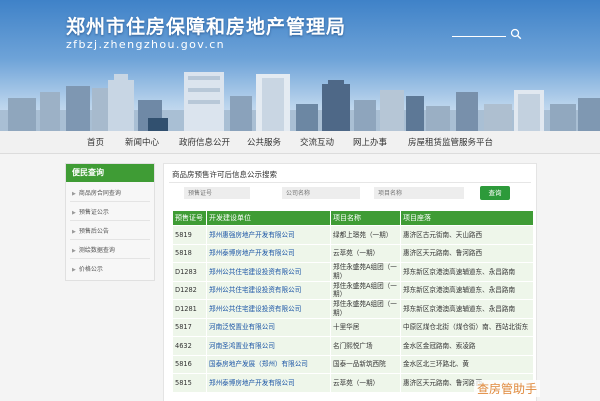 This screenshot has width=600, height=401. Describe the element at coordinates (90, 211) in the screenshot. I see `sidebar-item-presale-permit: ▶ 预售证公示` at that location.